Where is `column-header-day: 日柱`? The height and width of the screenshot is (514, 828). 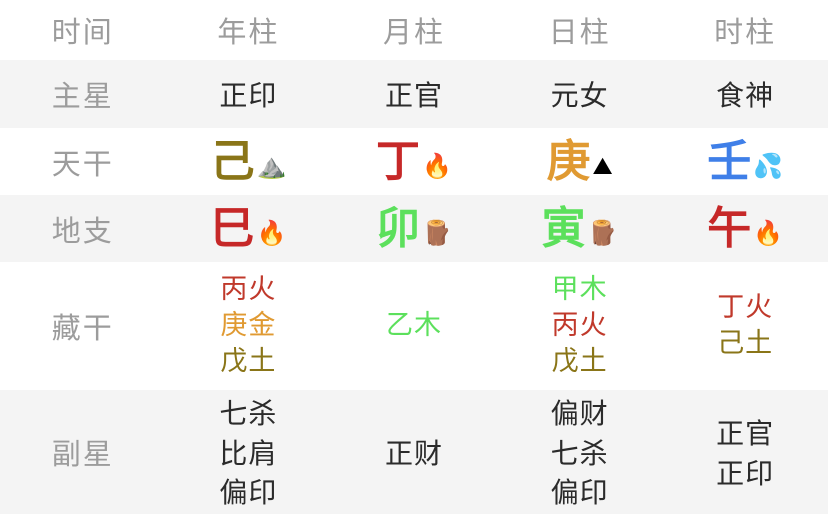
column-header-day: 日柱 is located at coordinates (579, 32).